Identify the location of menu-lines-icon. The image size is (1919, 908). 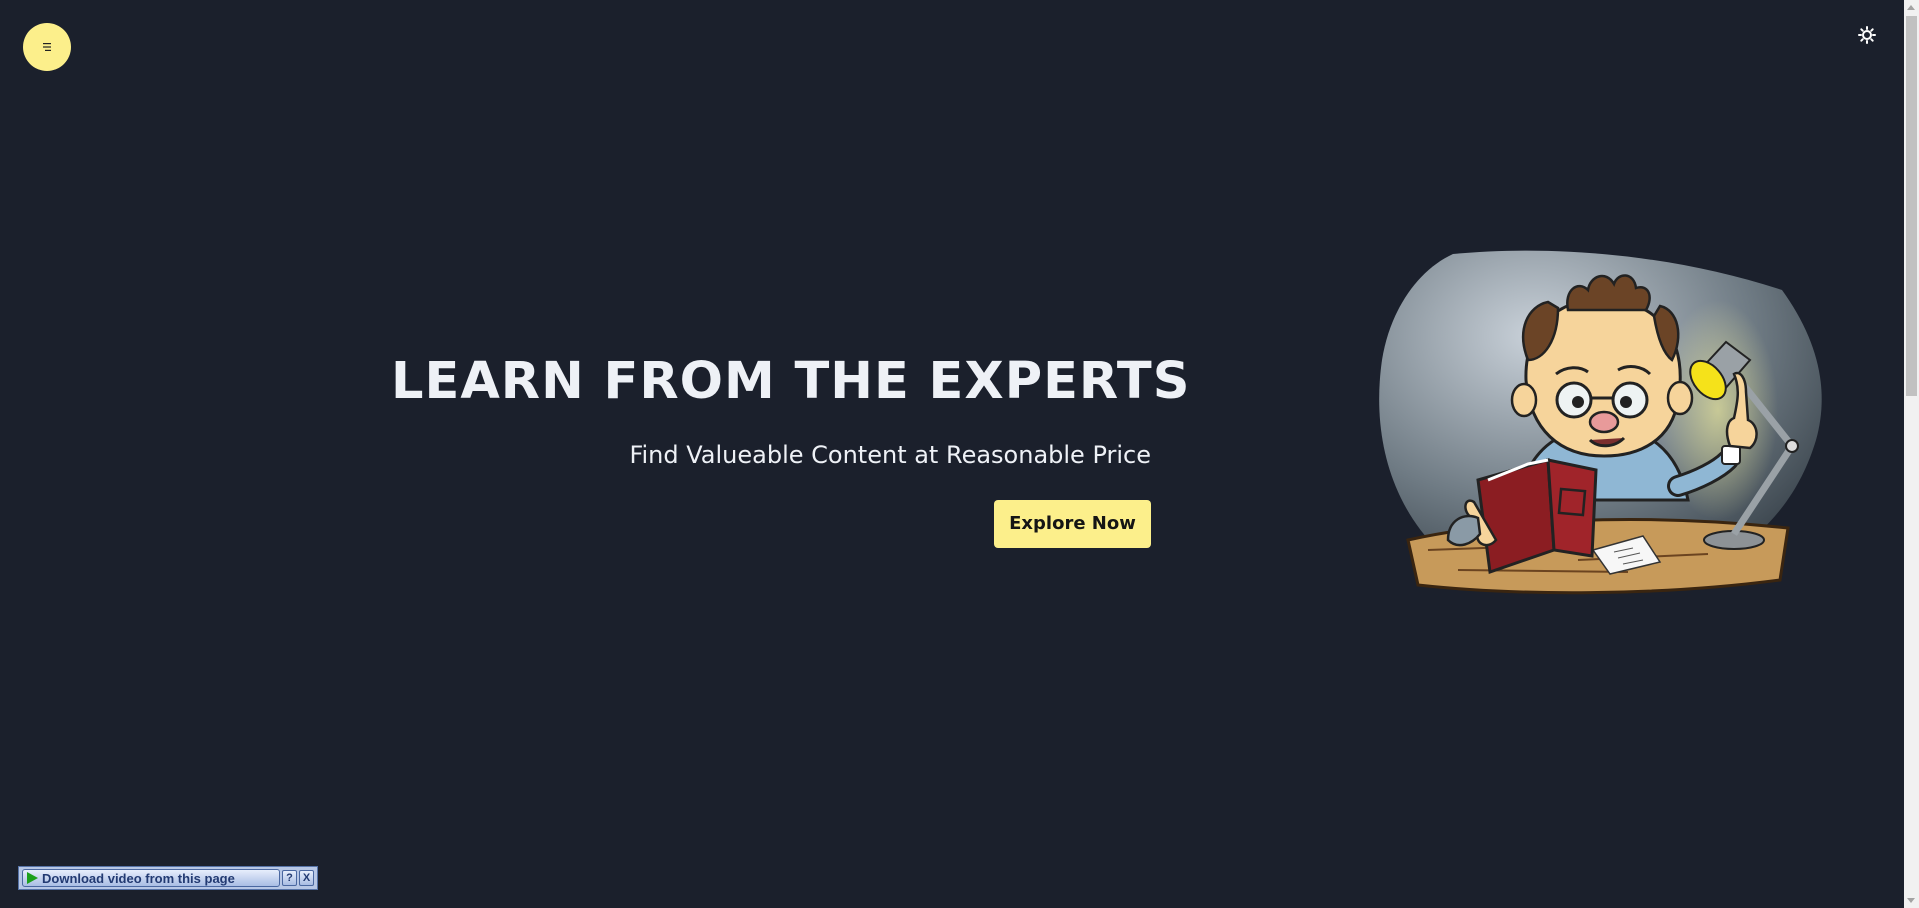
(47, 47).